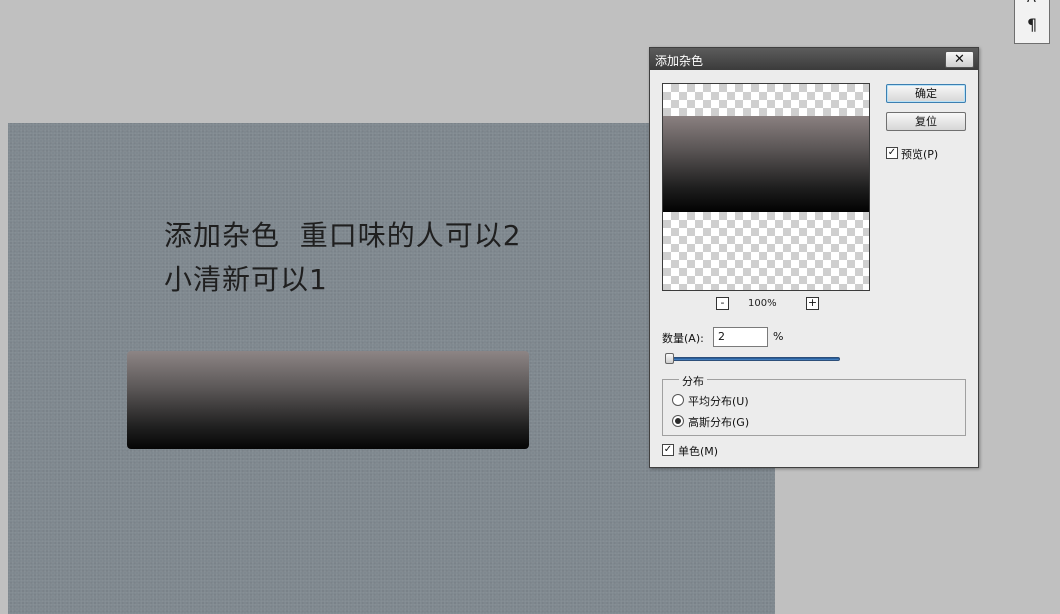 This screenshot has height=614, width=1060. Describe the element at coordinates (1031, 3) in the screenshot. I see `character-panel-icon: A` at that location.